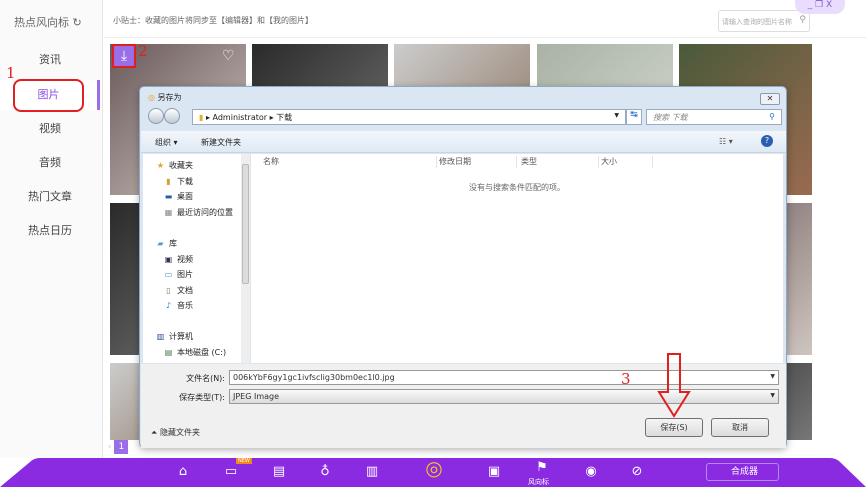 The width and height of the screenshot is (866, 487). Describe the element at coordinates (168, 259) in the screenshot. I see `video-icon: ▣` at that location.